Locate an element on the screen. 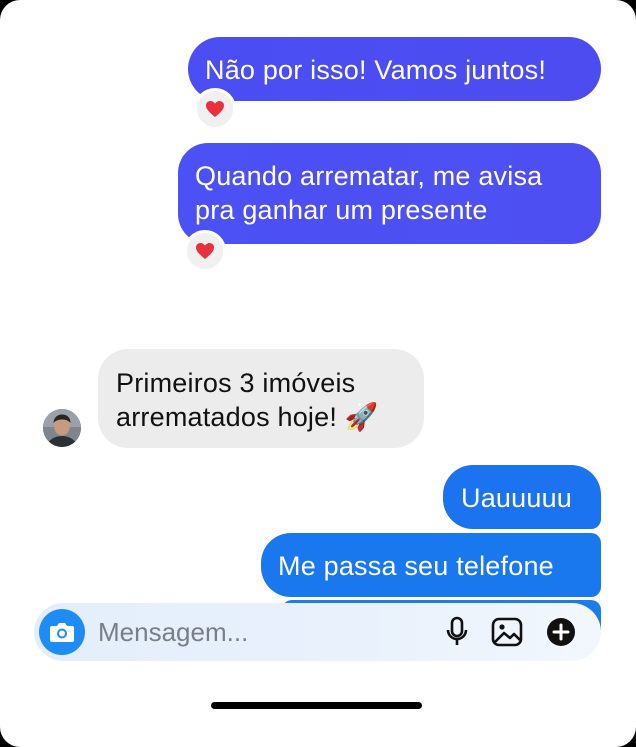  avatar is located at coordinates (62, 428).